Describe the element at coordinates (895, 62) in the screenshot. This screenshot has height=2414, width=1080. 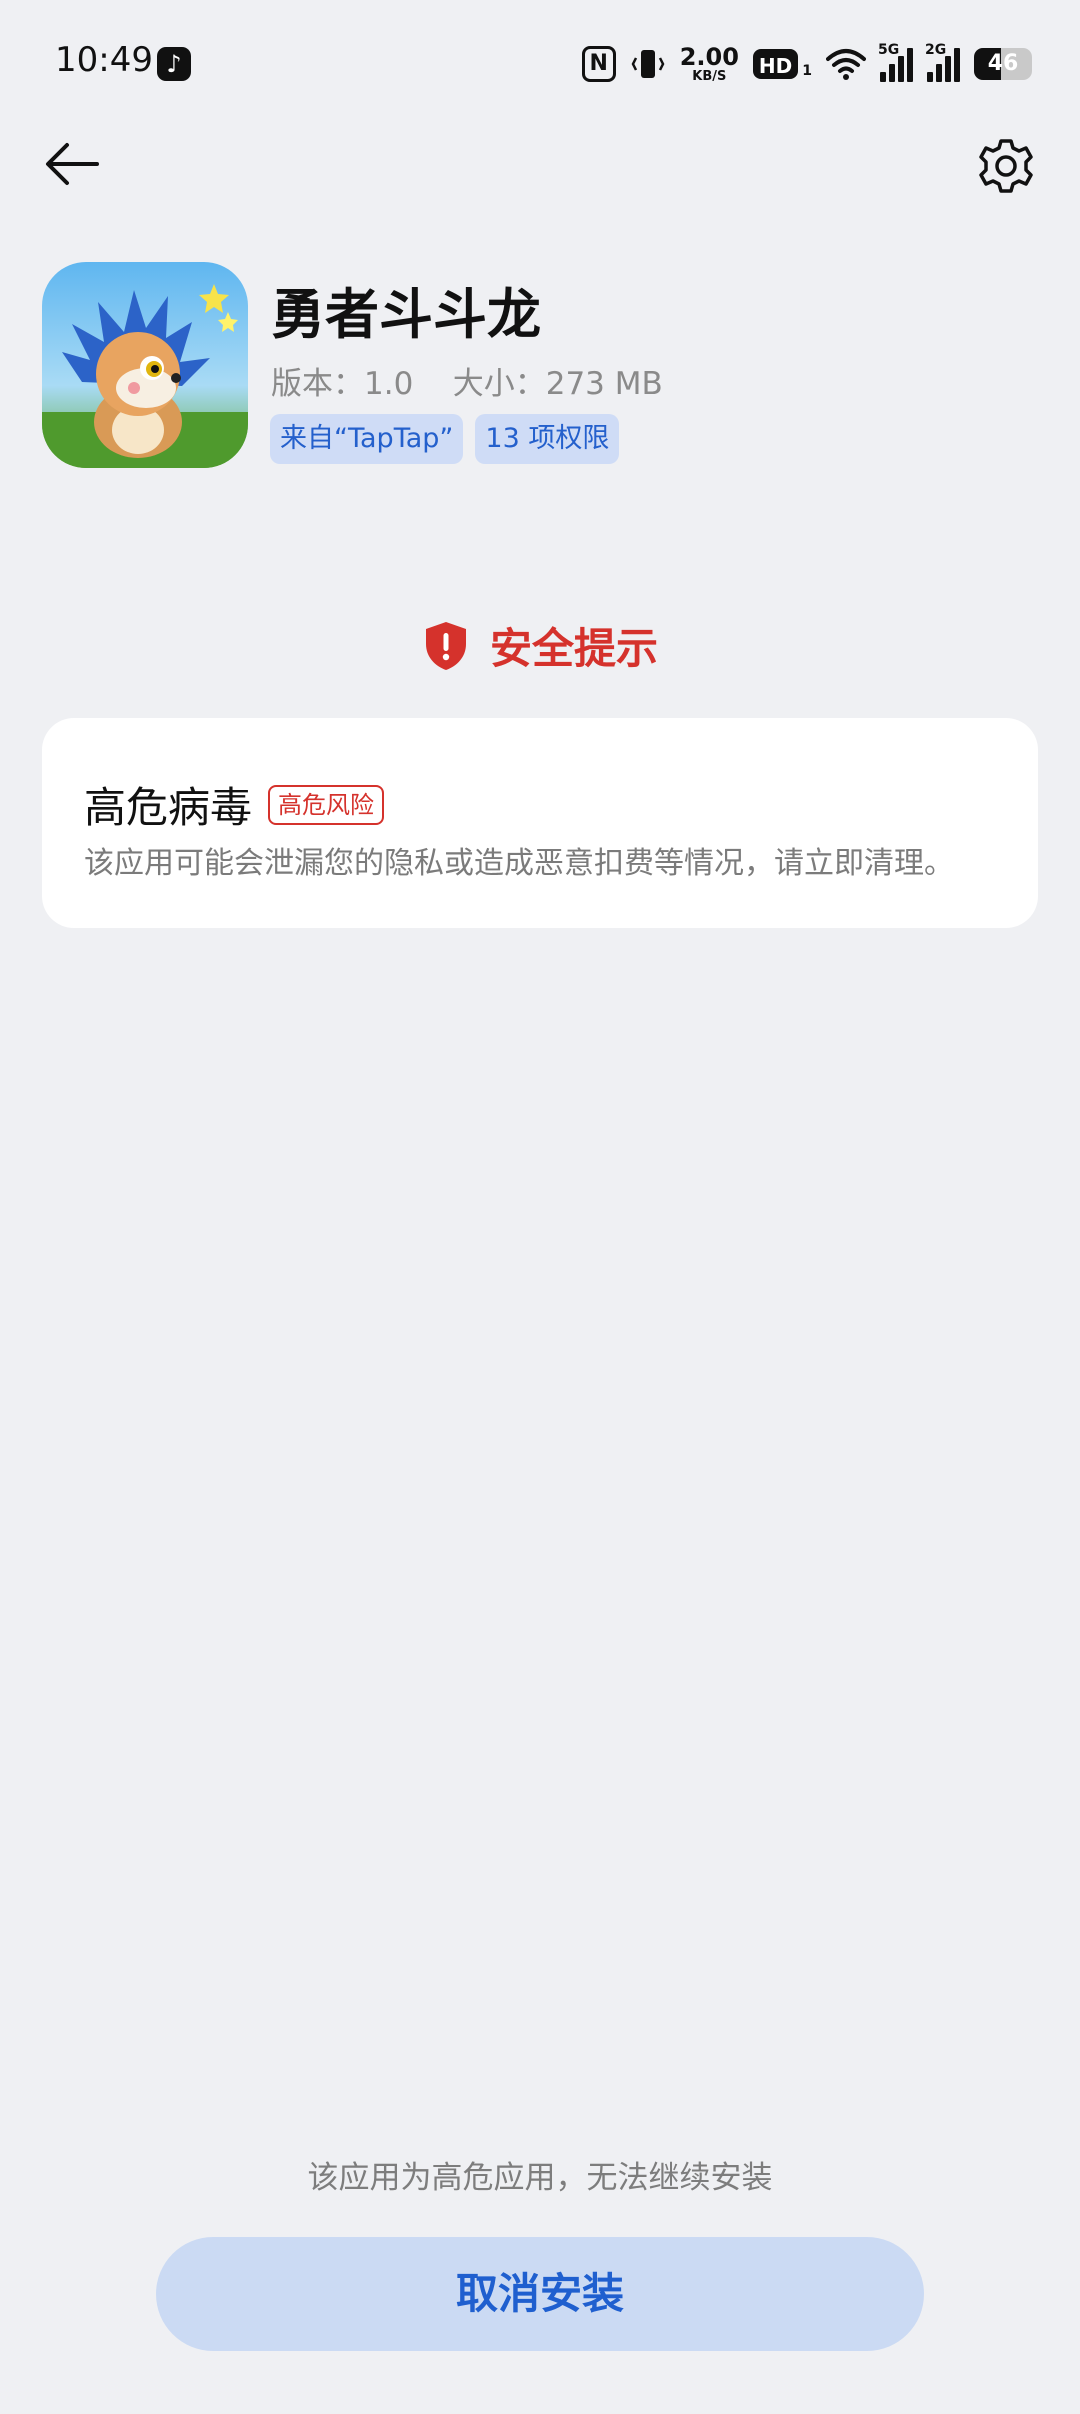
I see `signal-5g-icon: 5G` at that location.